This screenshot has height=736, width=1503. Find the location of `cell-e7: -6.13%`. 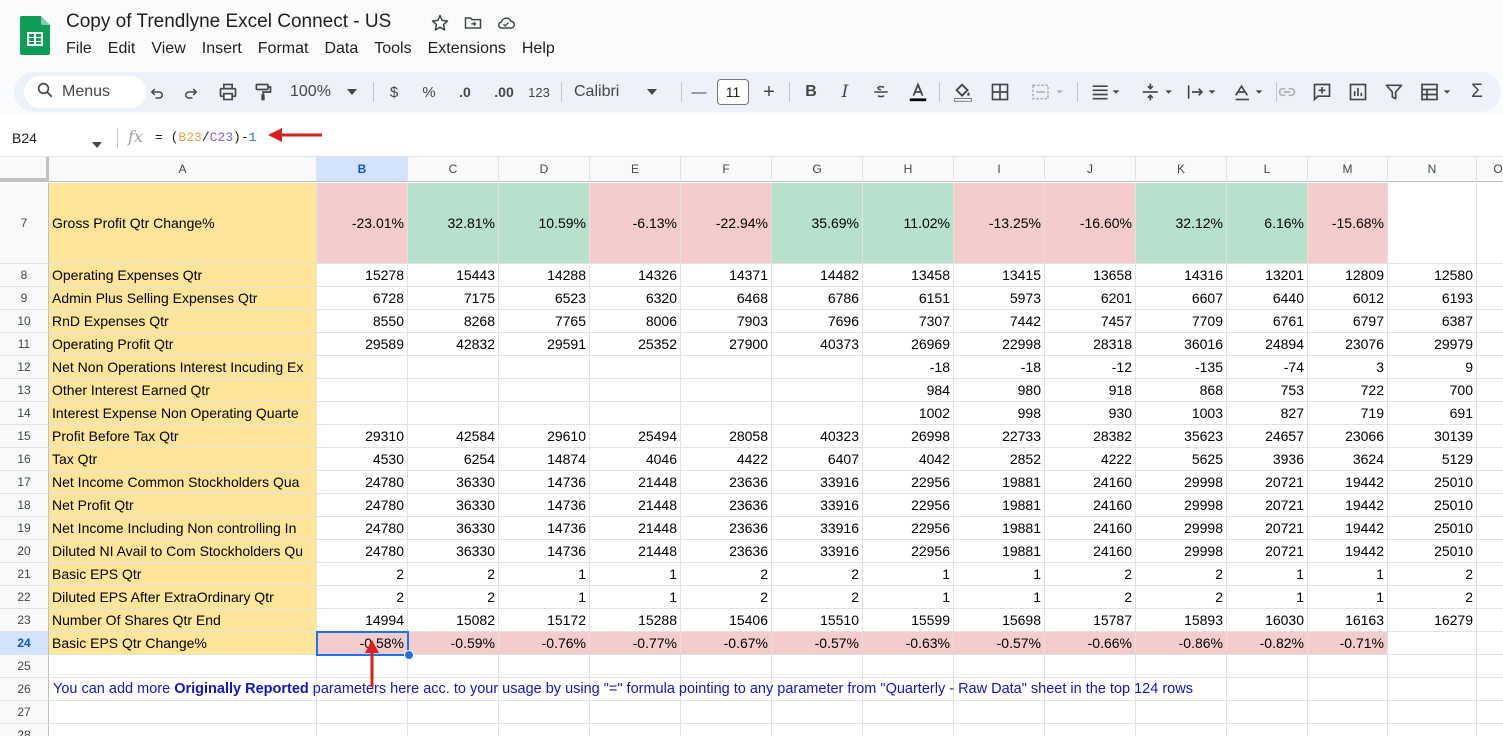

cell-e7: -6.13% is located at coordinates (635, 223).